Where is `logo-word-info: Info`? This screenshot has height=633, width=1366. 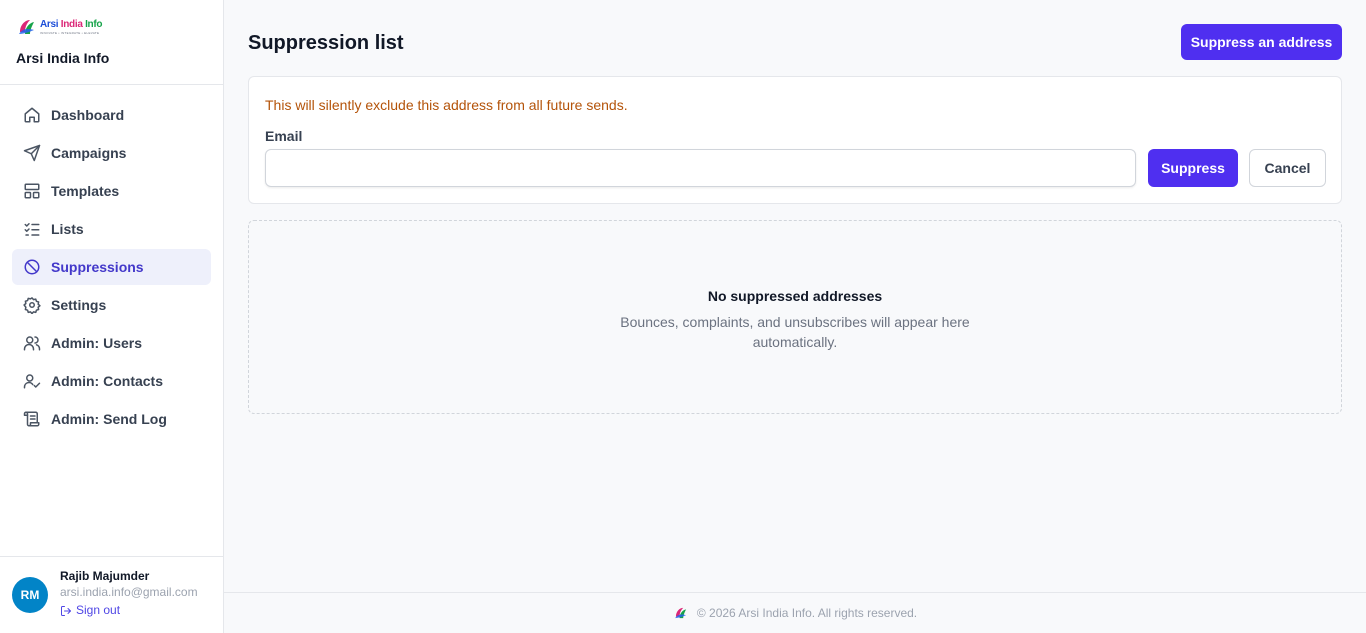
logo-word-info: Info is located at coordinates (94, 24).